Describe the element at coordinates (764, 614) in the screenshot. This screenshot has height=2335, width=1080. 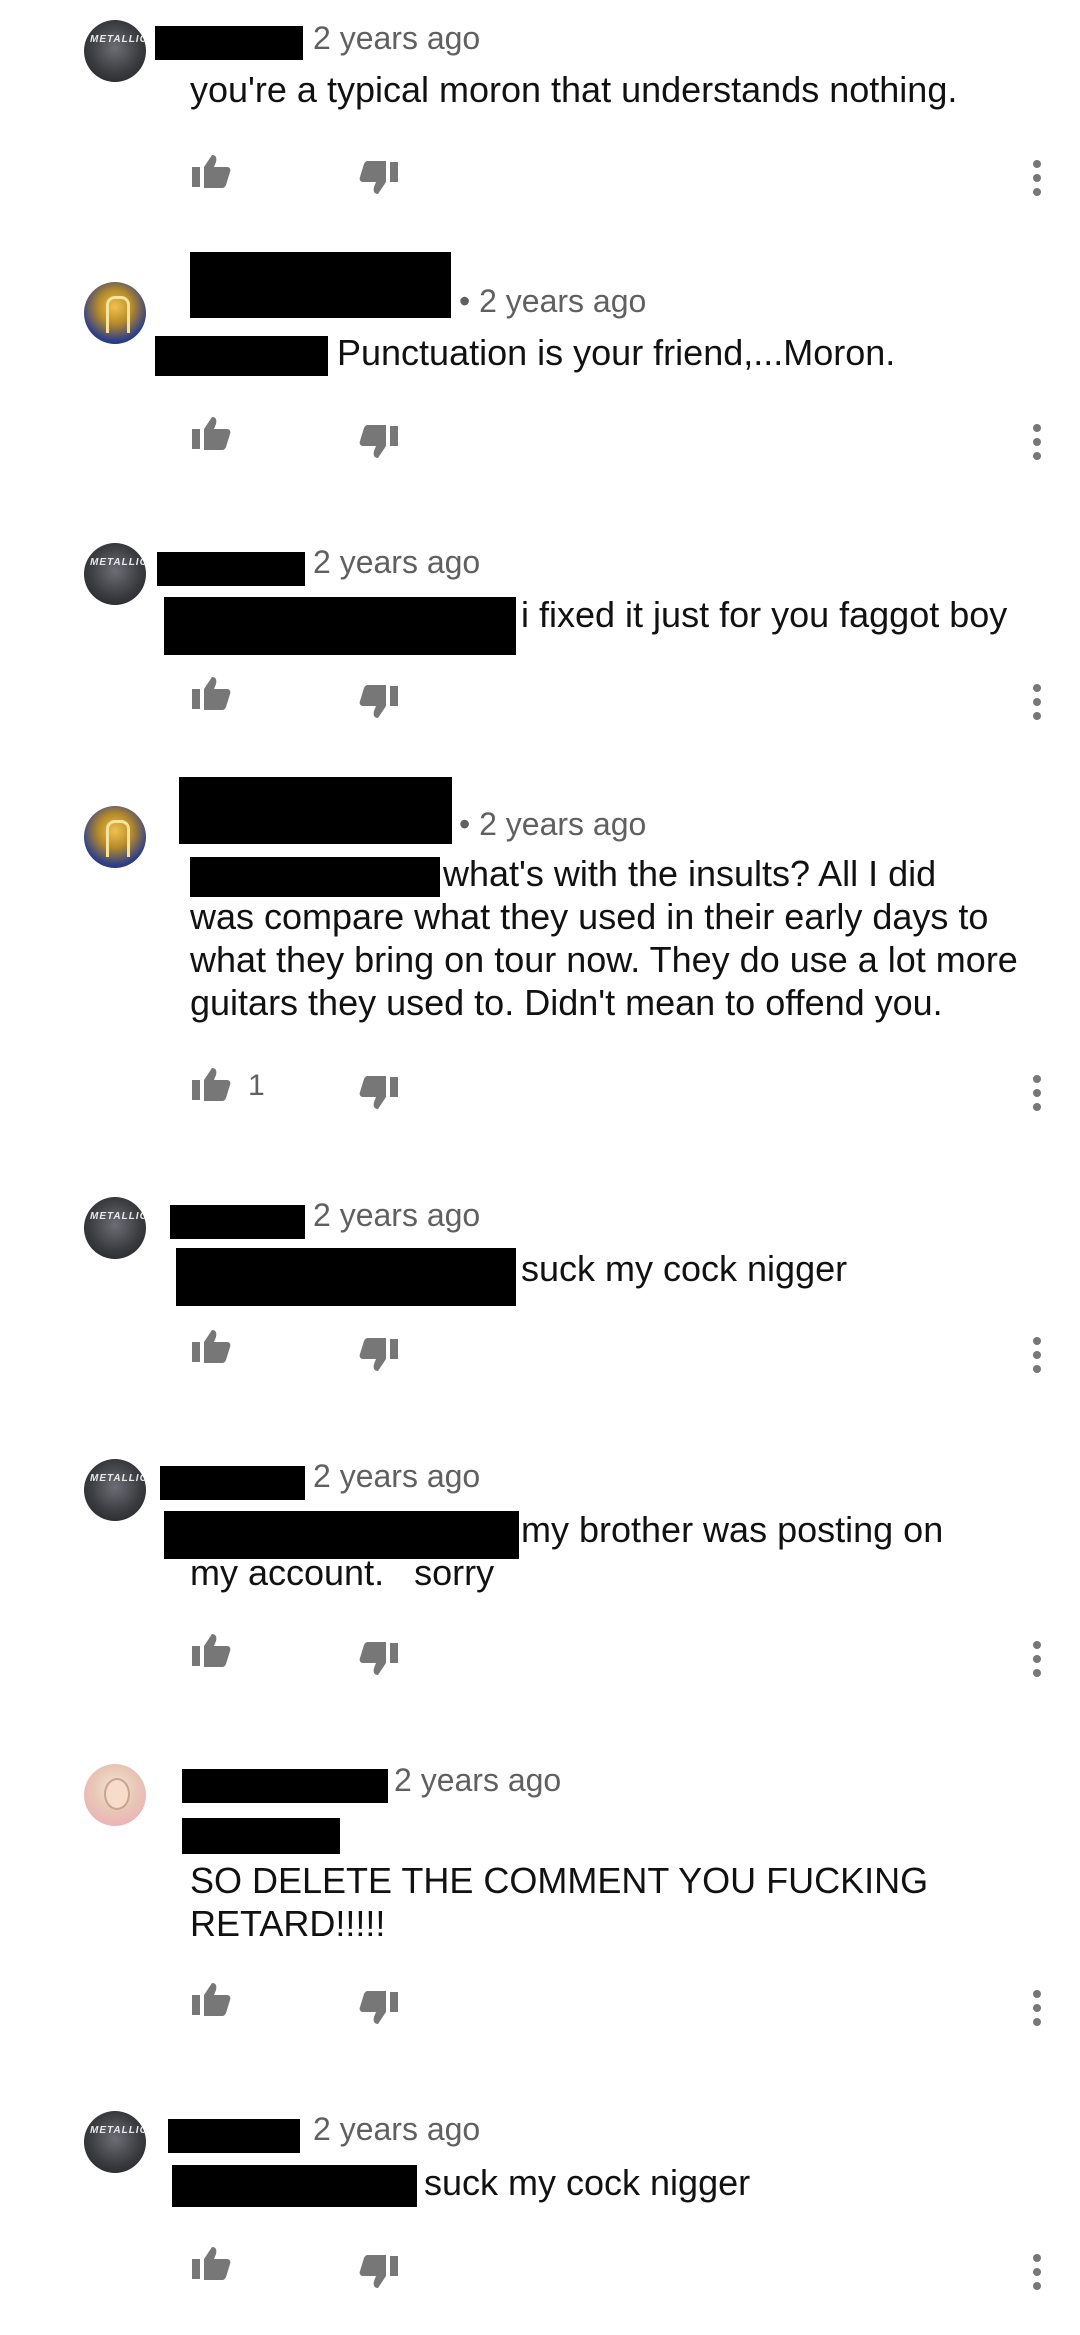
I see `comment-text: i fixed it just for you faggot boy` at that location.